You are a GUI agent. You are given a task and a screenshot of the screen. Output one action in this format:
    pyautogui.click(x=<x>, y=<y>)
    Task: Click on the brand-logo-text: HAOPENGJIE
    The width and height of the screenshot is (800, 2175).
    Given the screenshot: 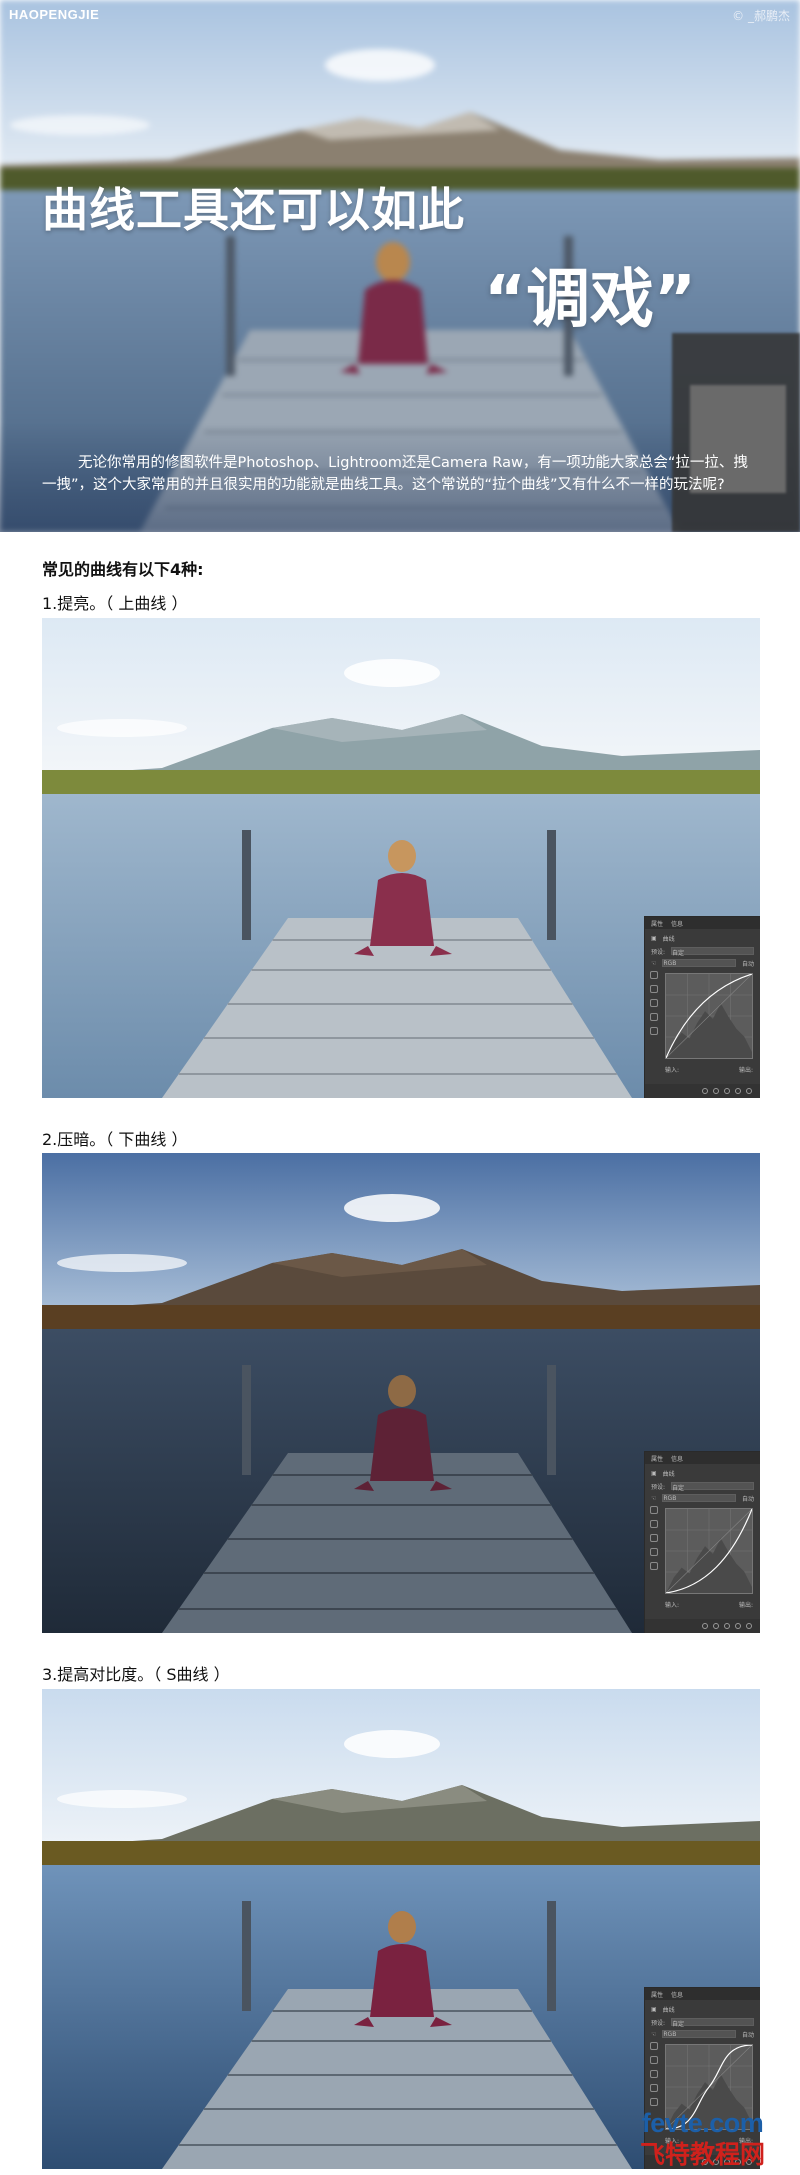 What is the action you would take?
    pyautogui.click(x=54, y=14)
    